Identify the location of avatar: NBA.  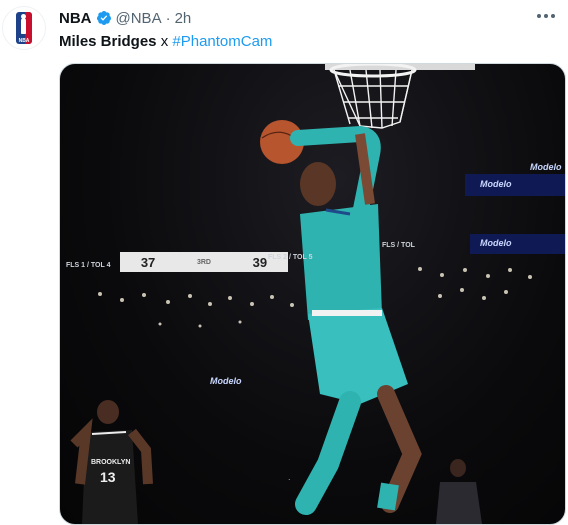
(24, 28).